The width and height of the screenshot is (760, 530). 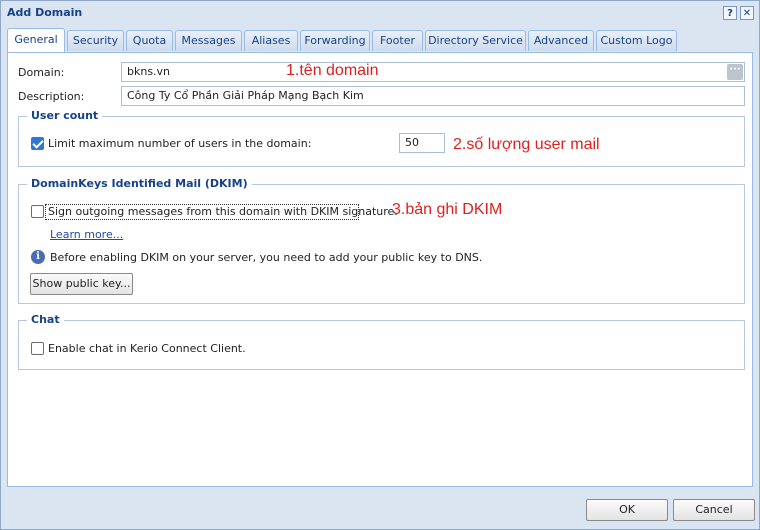 What do you see at coordinates (380, 13) in the screenshot?
I see `title-bar: Add Domain ? ✕` at bounding box center [380, 13].